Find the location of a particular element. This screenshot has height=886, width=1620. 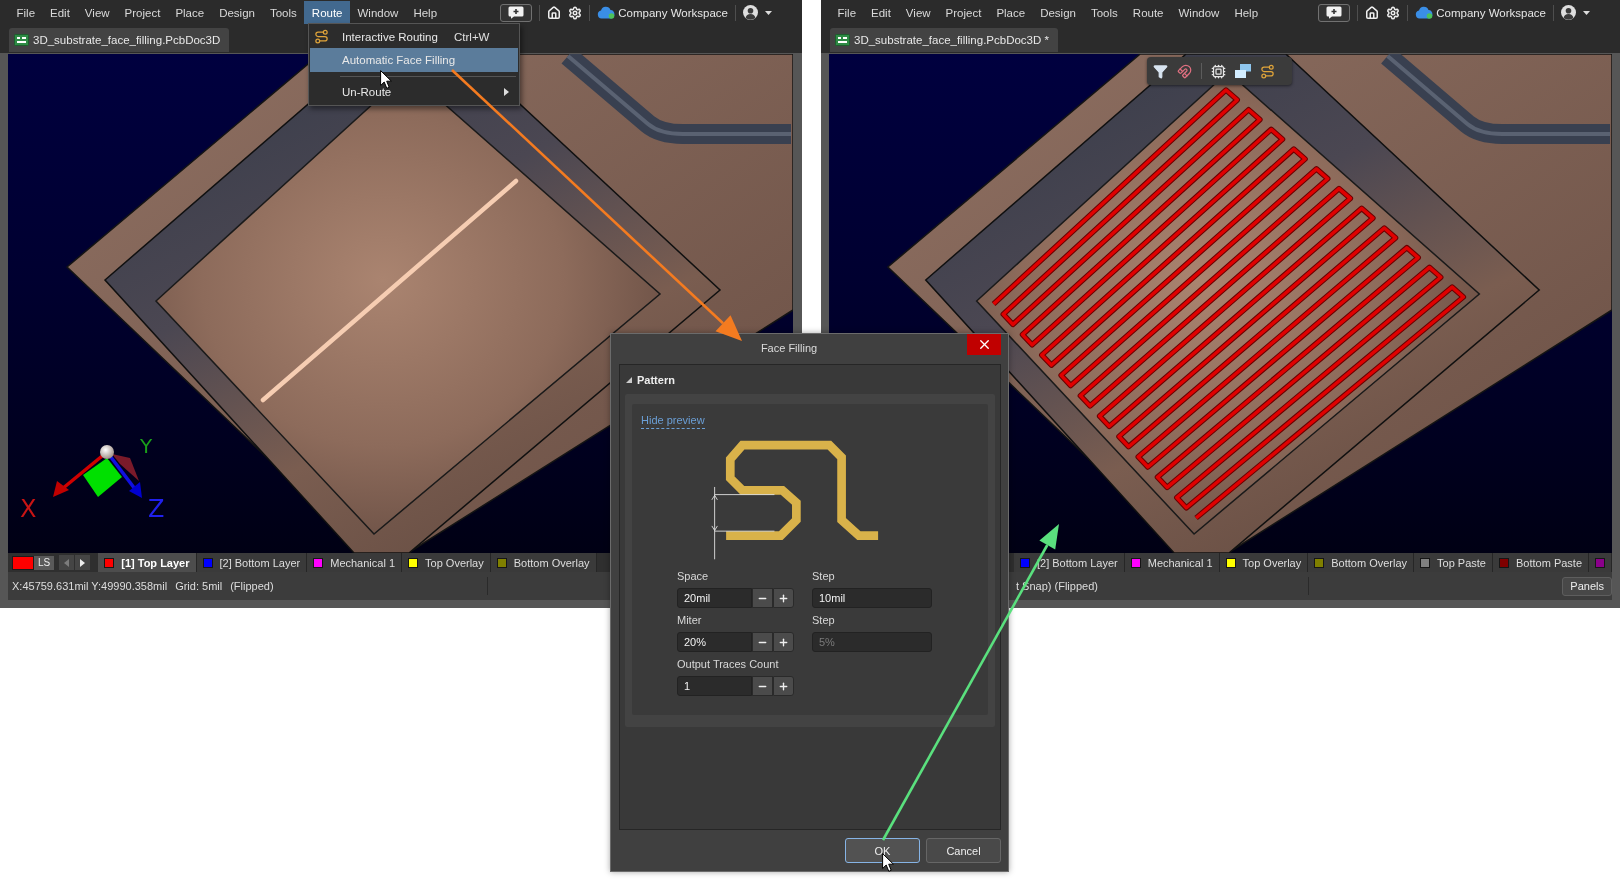

caret-left-icon is located at coordinates (67, 562).